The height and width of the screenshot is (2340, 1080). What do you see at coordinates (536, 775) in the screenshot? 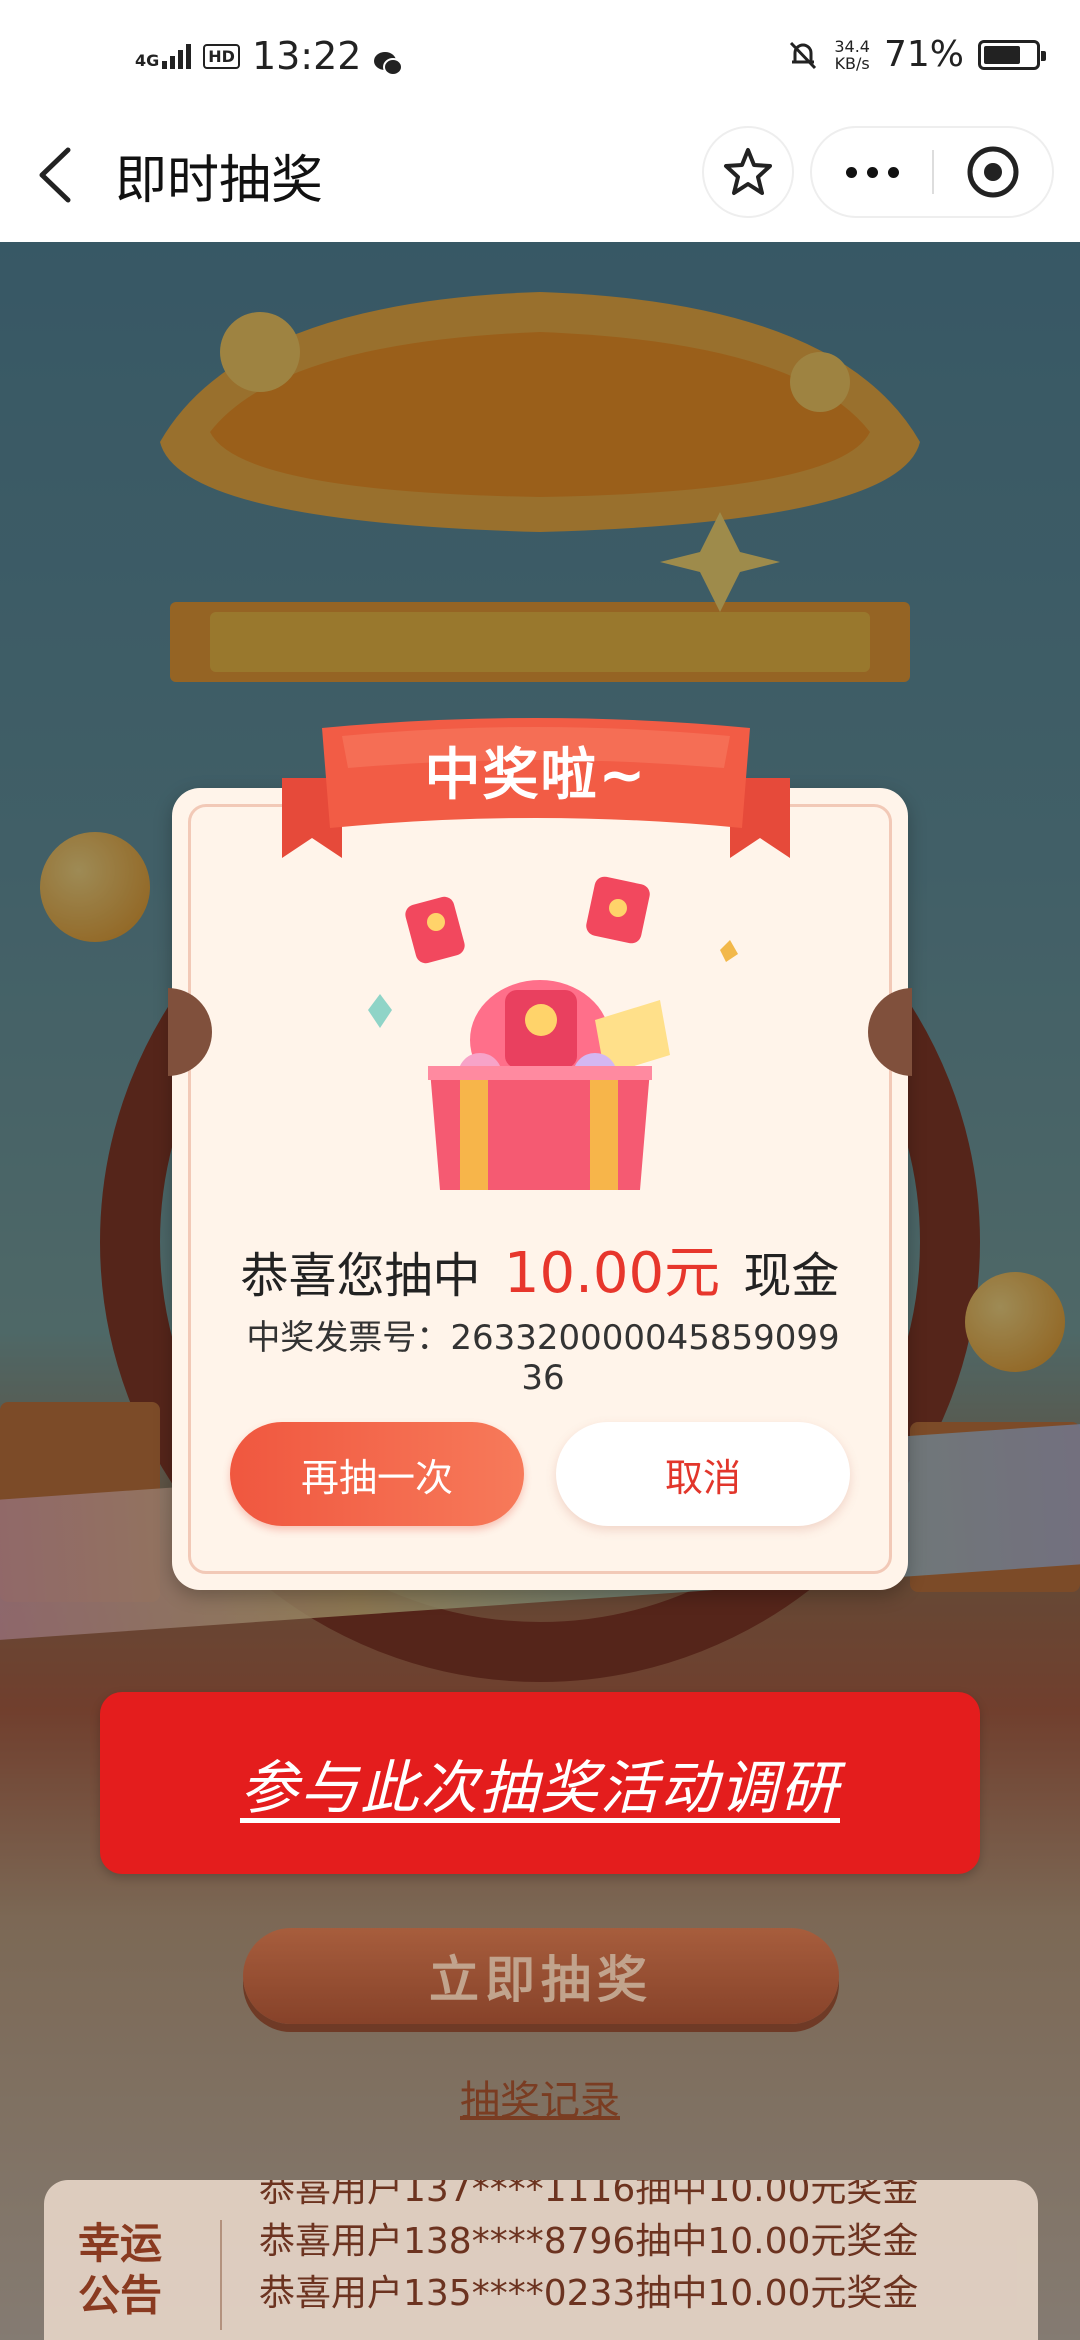
I see `modal-header-title: 中奖啦~` at bounding box center [536, 775].